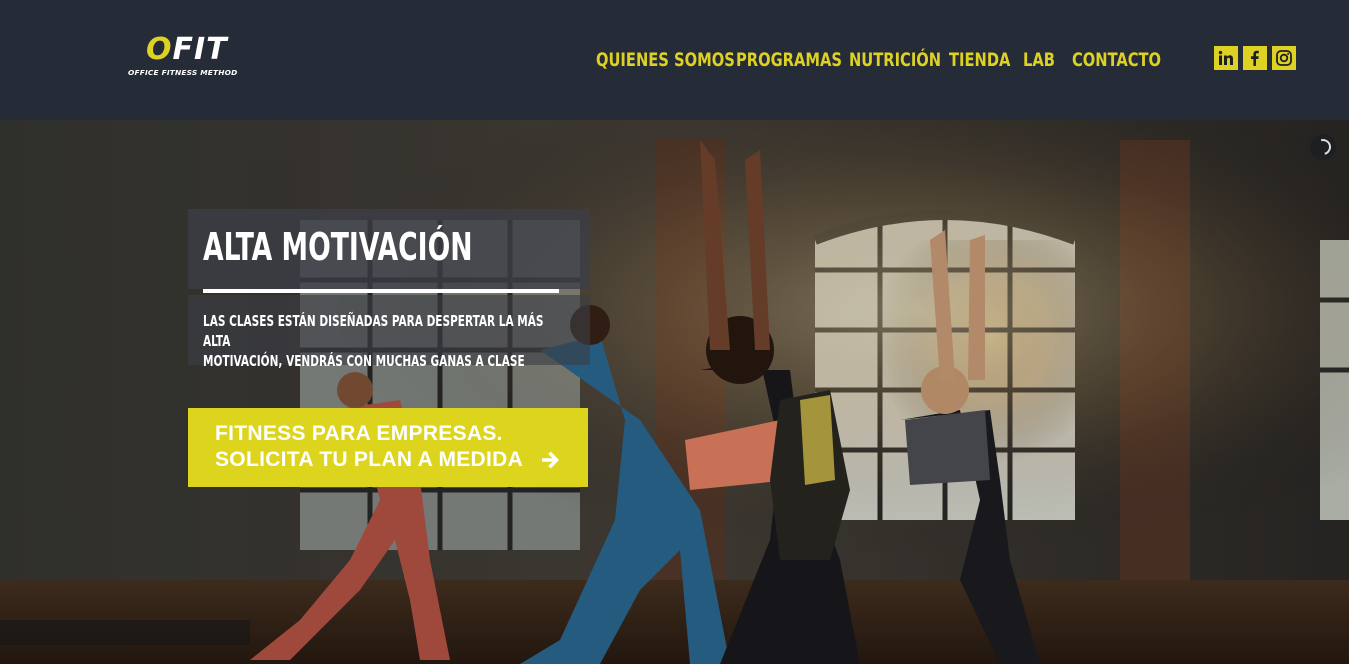 The height and width of the screenshot is (664, 1349). Describe the element at coordinates (187, 49) in the screenshot. I see `logo-mark: OFIT` at that location.